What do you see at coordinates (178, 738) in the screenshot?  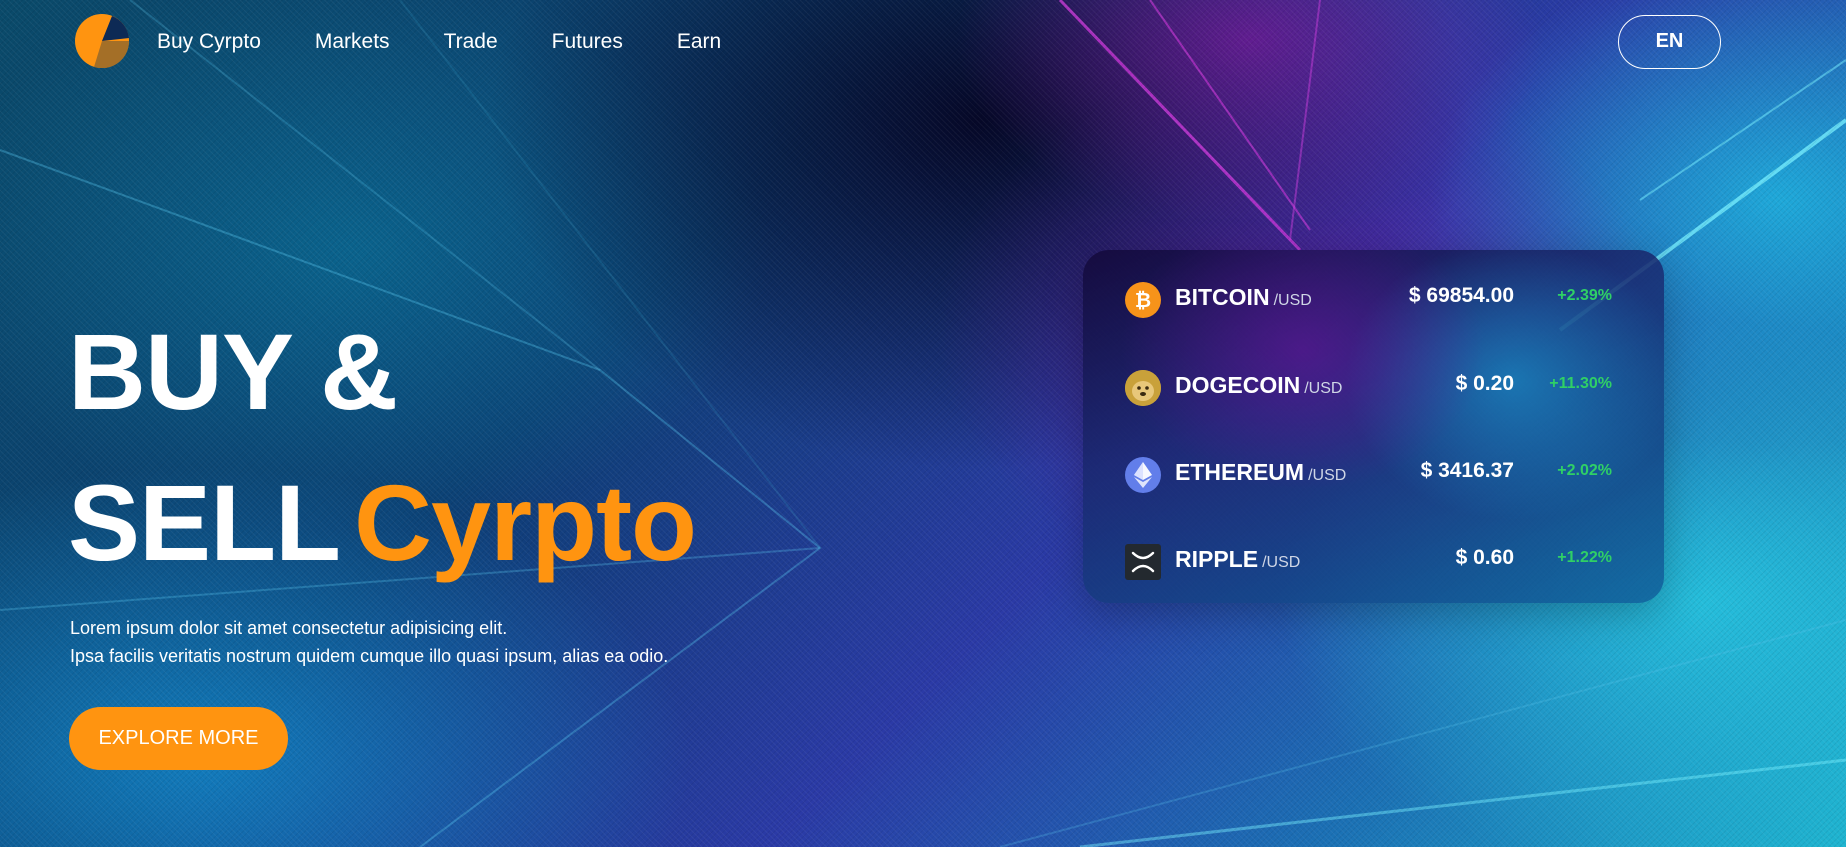 I see `explore-more-button: EXPLORE MORE` at bounding box center [178, 738].